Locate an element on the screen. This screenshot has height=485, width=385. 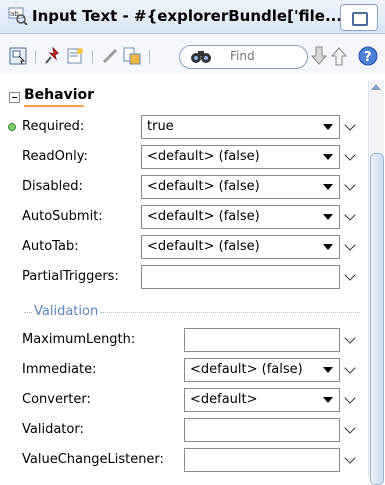
disabled-select: <default> (false) is located at coordinates (240, 187).